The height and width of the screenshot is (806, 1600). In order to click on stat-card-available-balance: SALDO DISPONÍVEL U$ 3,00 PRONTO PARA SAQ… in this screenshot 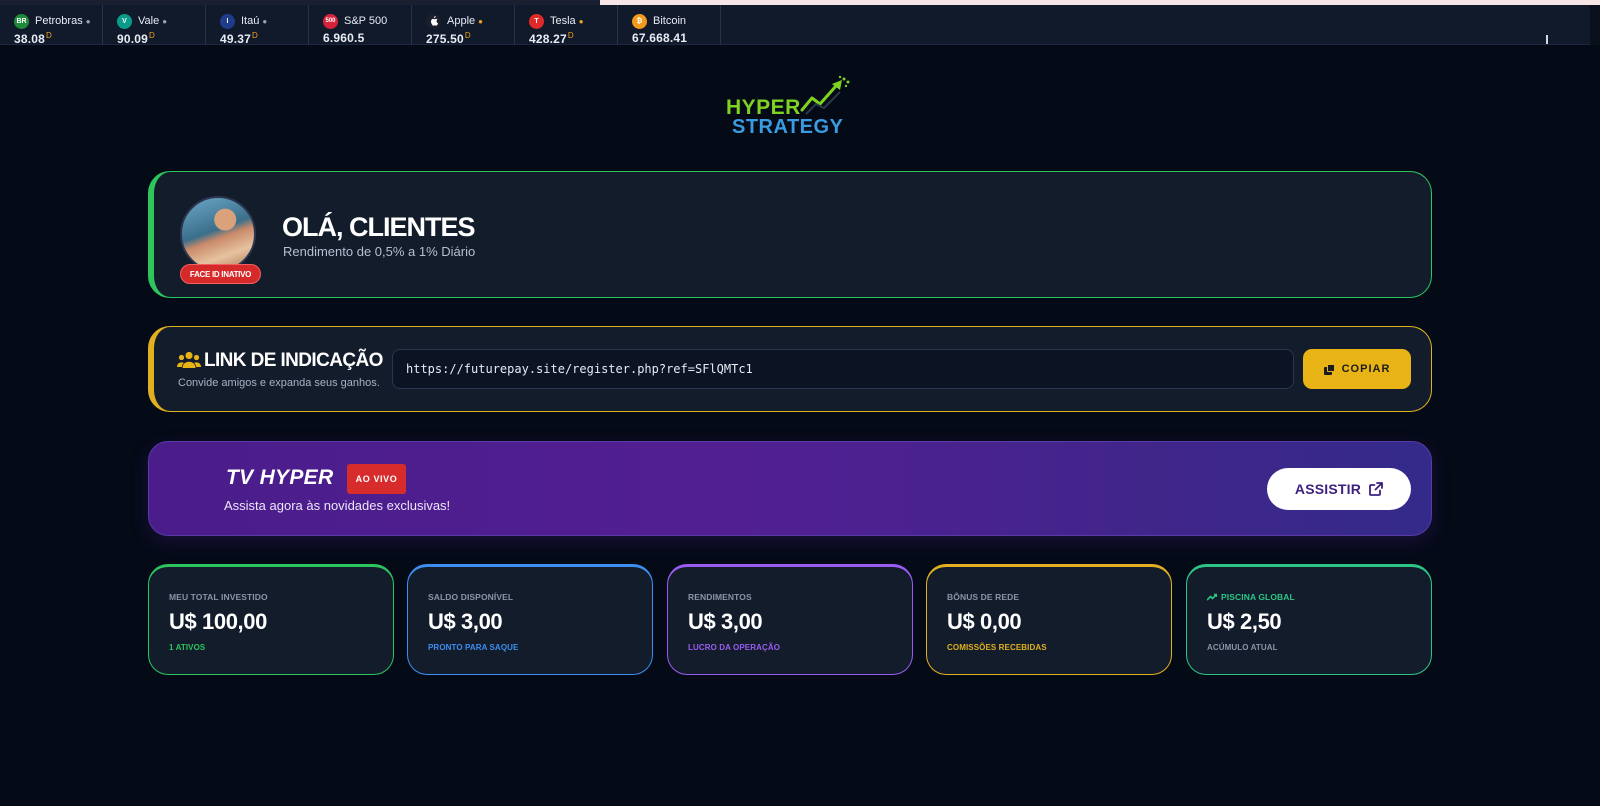, I will do `click(530, 619)`.